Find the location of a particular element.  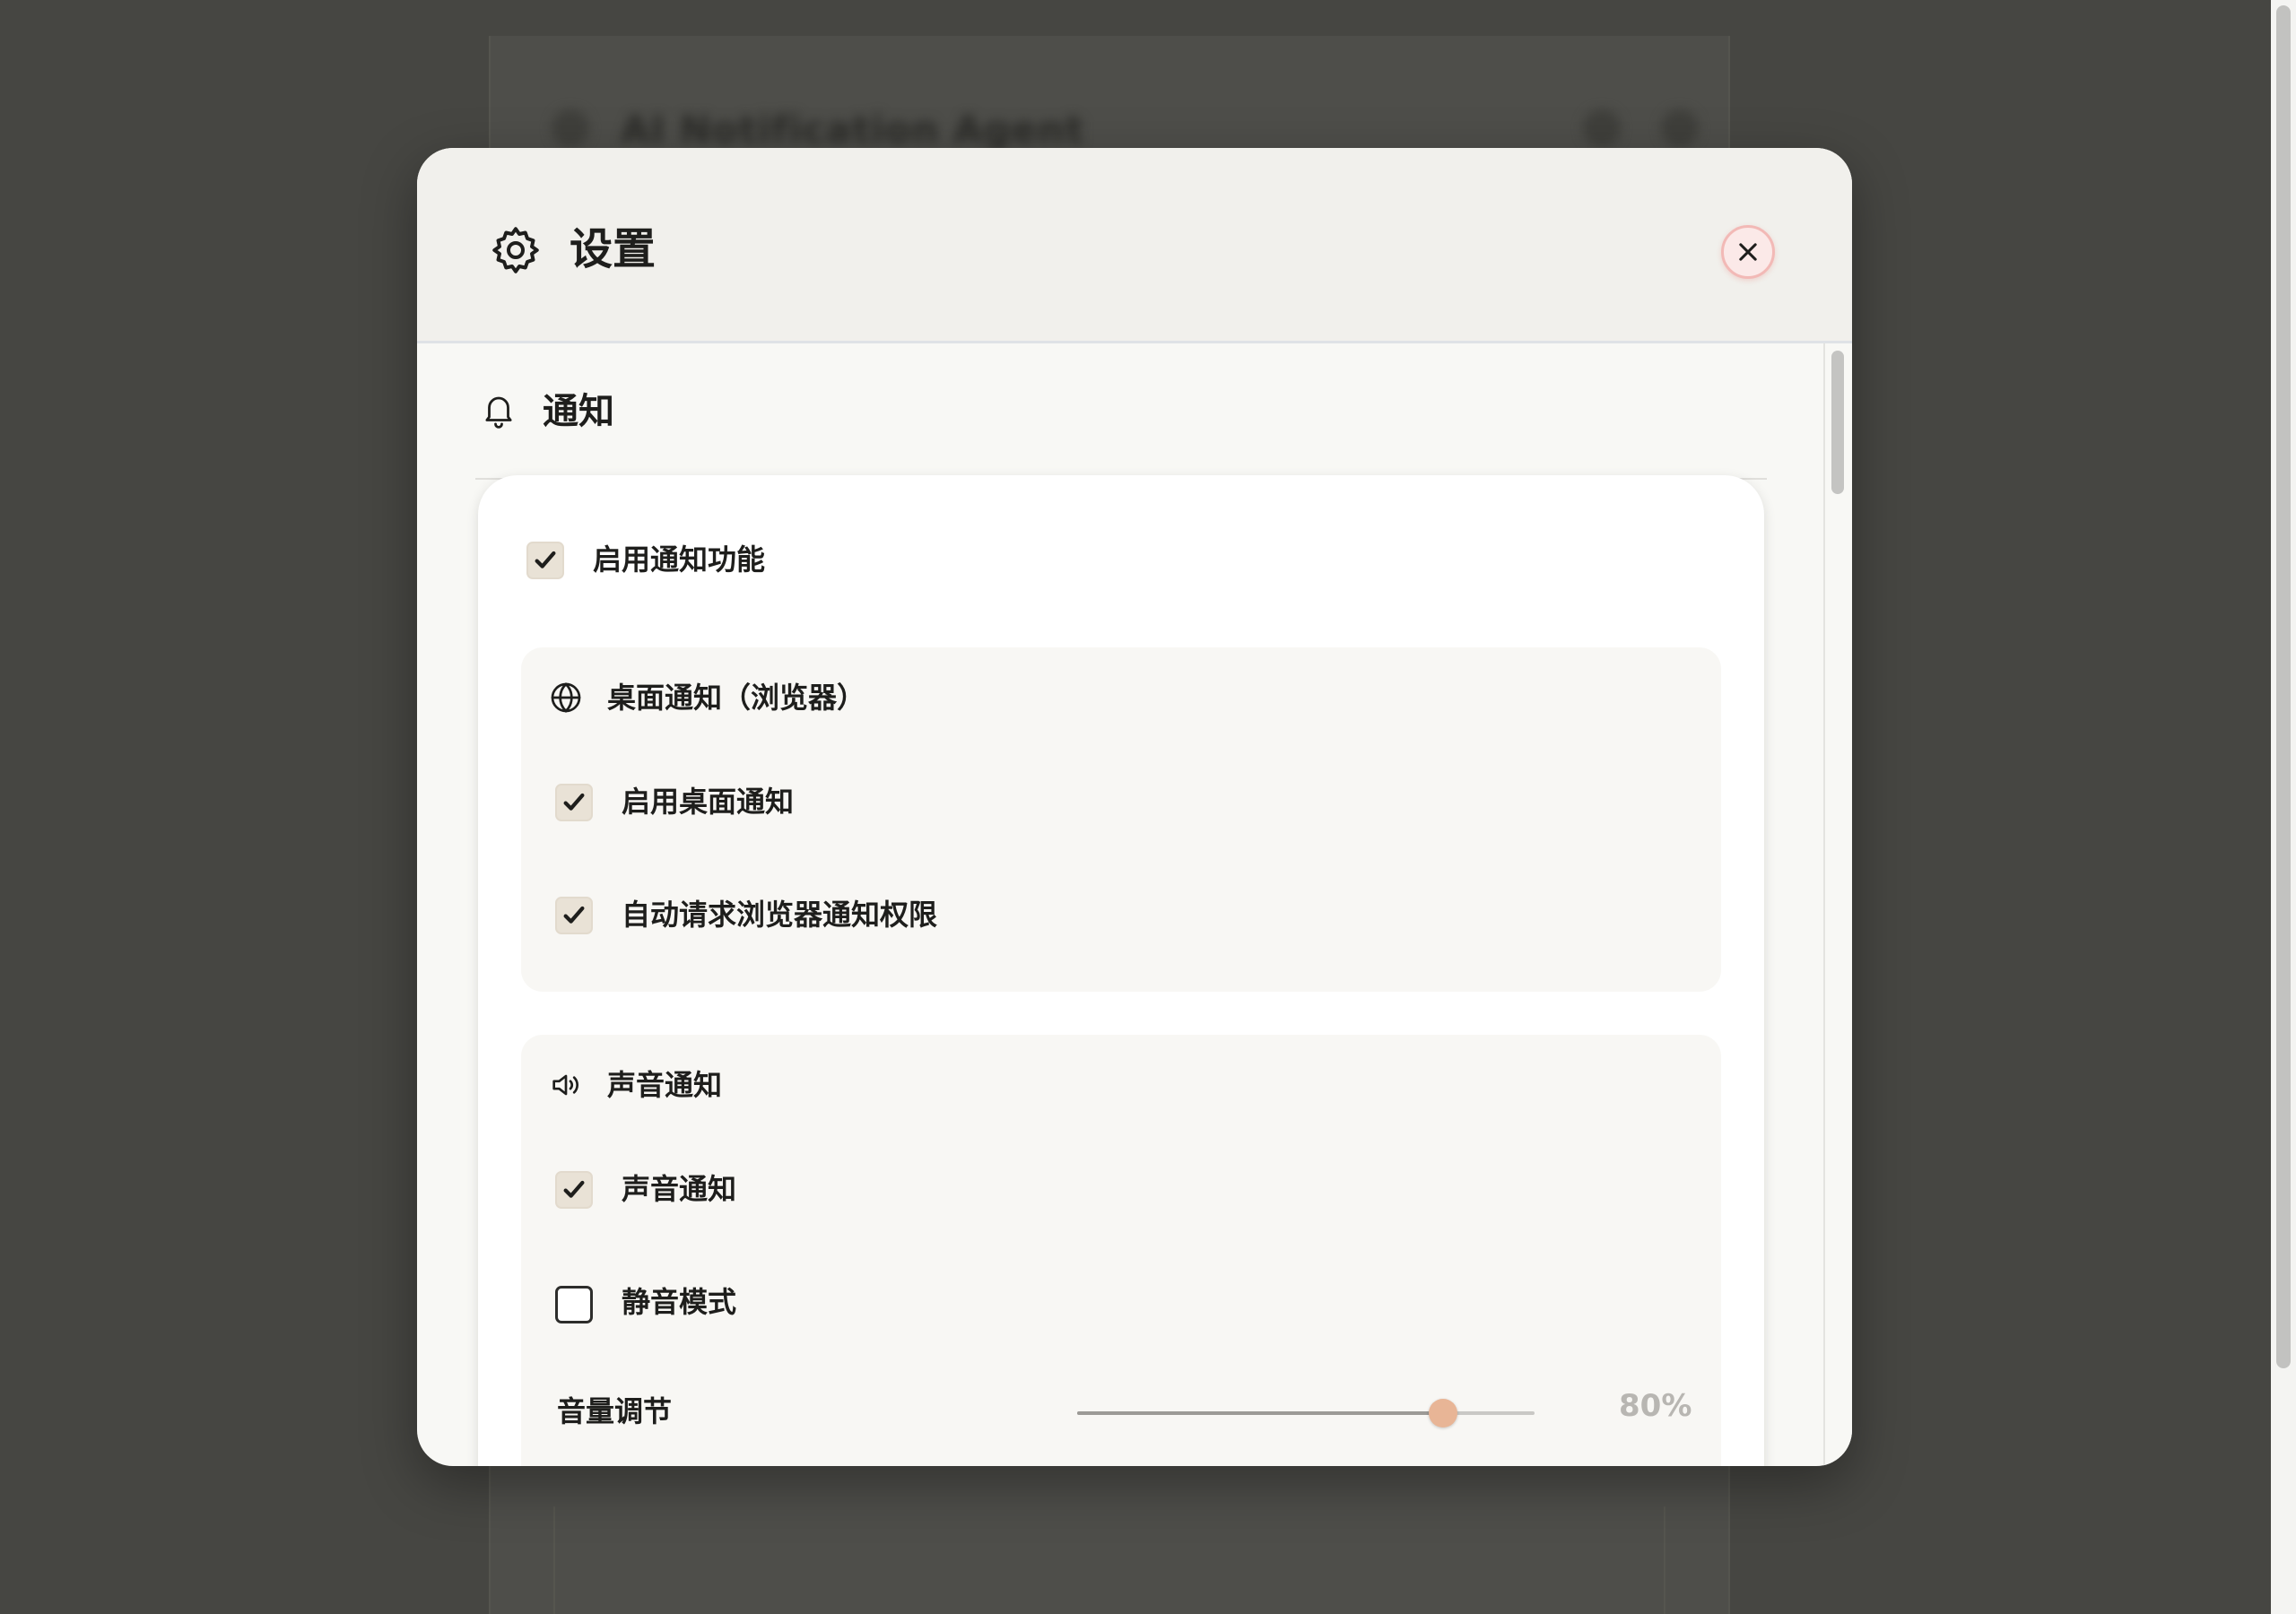

volume-label: 音量调节 is located at coordinates (615, 1411).